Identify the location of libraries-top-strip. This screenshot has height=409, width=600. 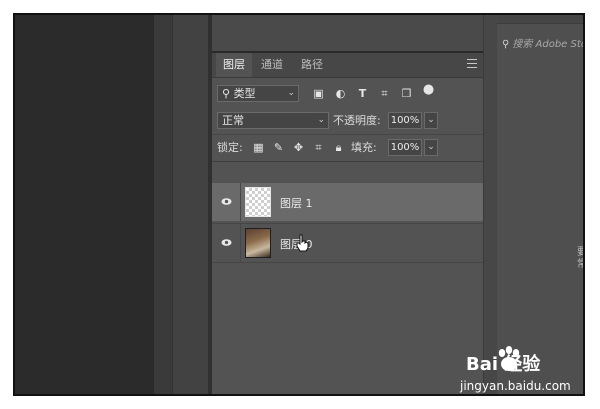
(540, 19).